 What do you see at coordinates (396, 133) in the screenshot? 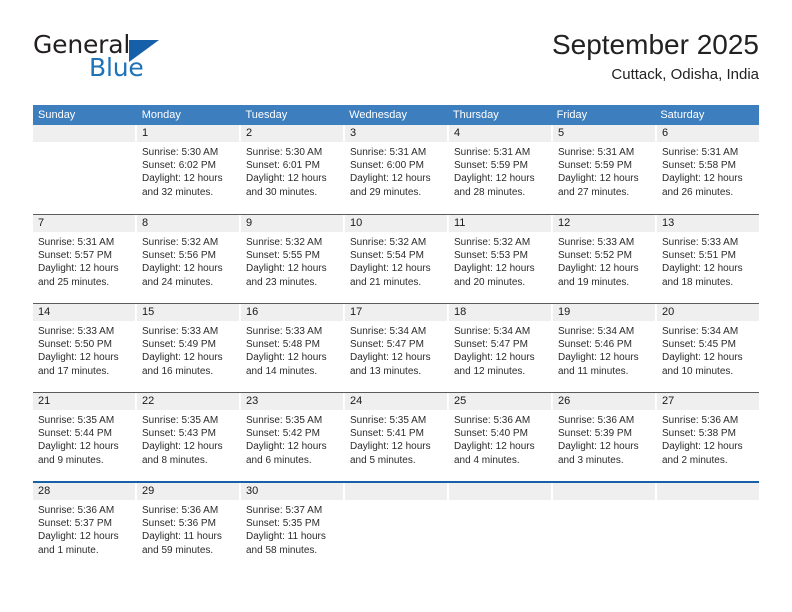
I see `day-number: 3` at bounding box center [396, 133].